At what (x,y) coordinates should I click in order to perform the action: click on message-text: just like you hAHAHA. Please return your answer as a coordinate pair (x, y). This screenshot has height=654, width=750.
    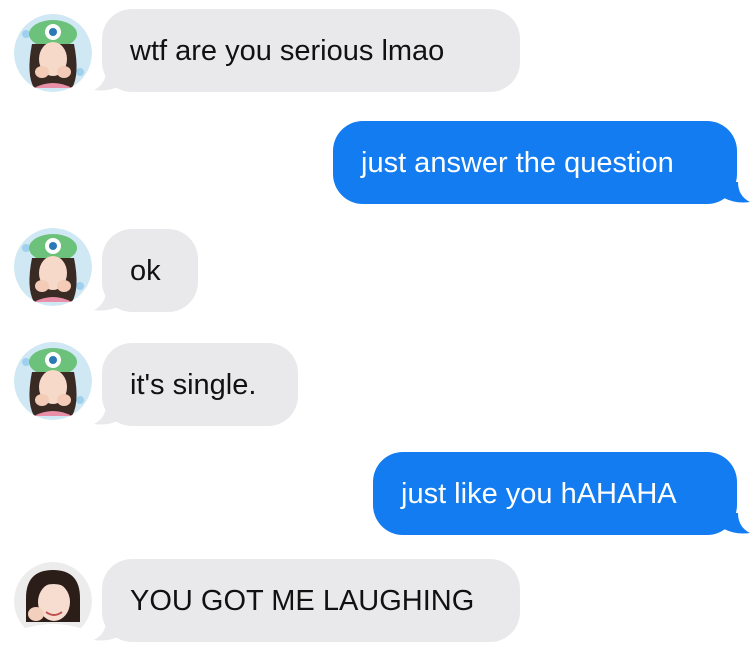
    Looking at the image, I should click on (539, 493).